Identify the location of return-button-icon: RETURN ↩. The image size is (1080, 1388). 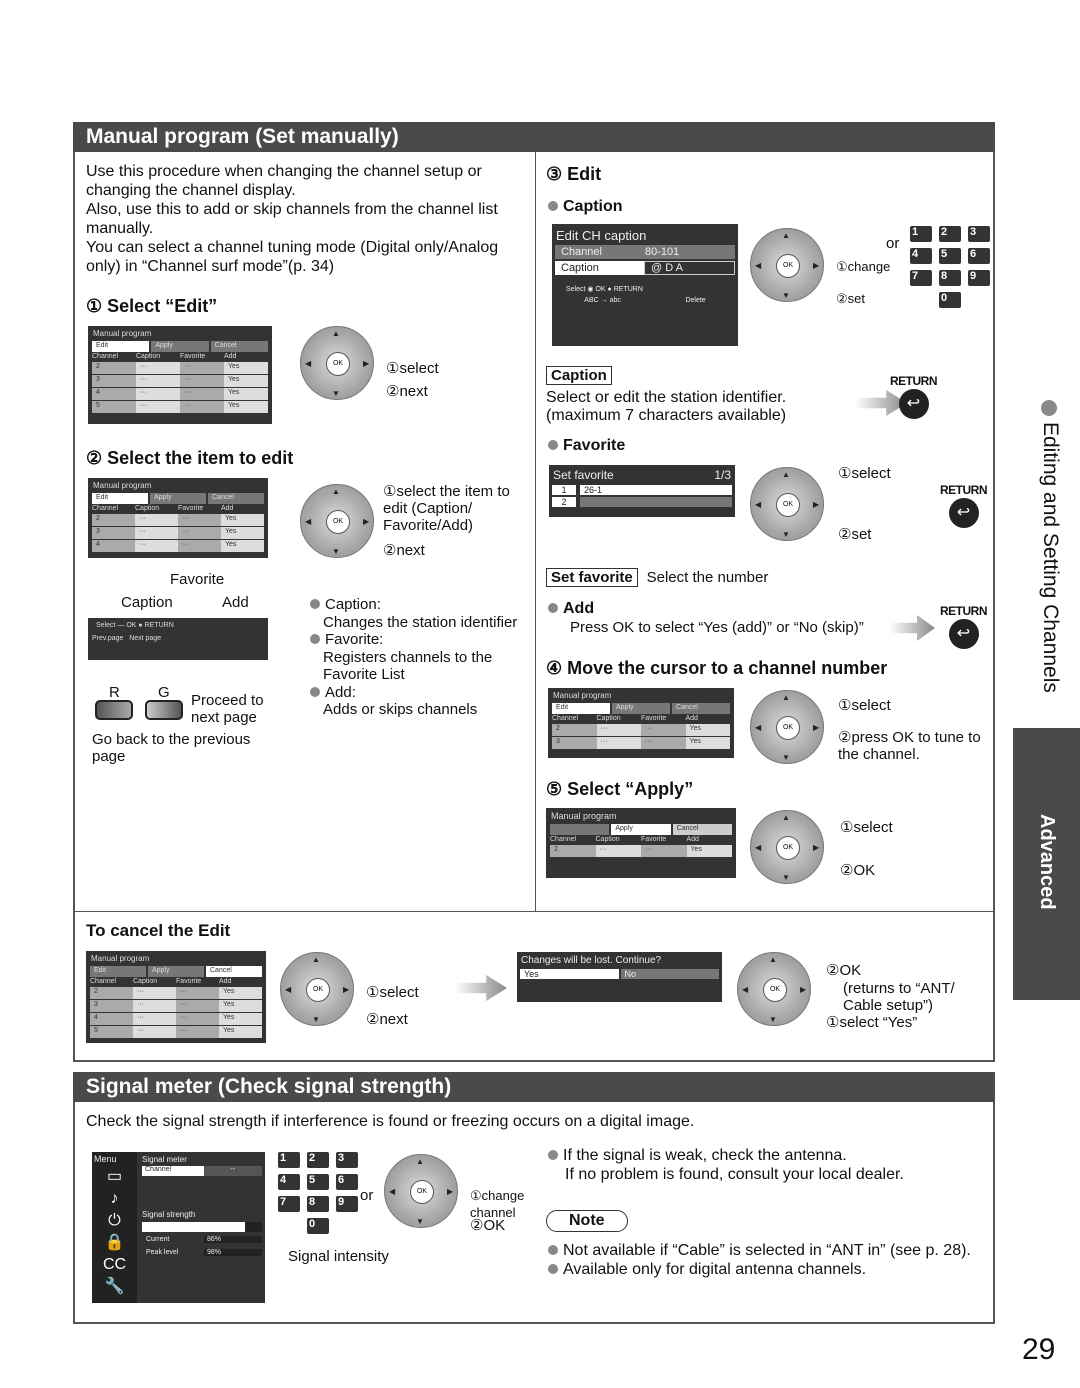
(964, 505).